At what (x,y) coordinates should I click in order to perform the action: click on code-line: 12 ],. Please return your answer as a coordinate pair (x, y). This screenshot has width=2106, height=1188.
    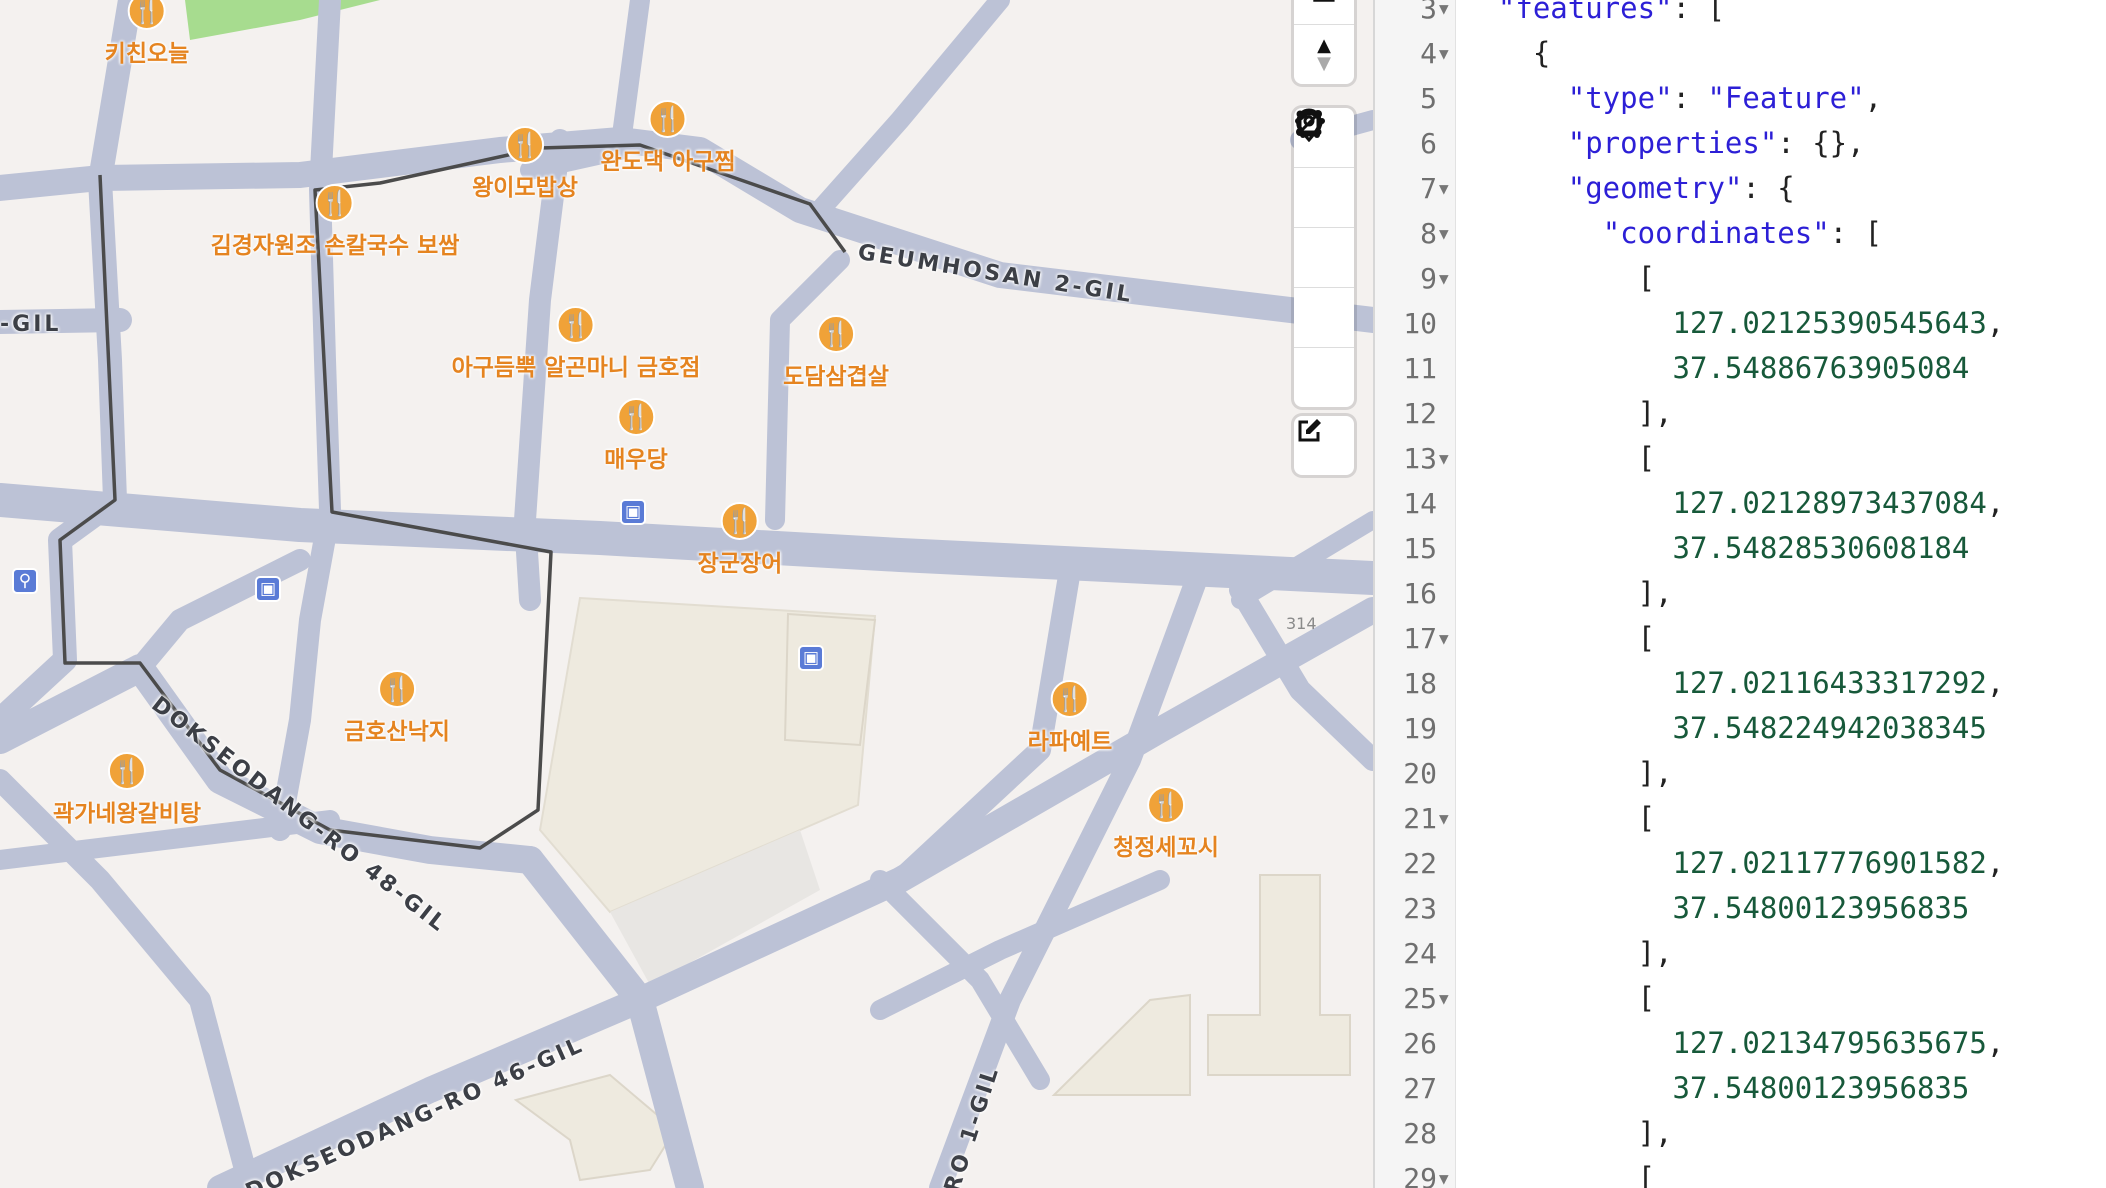
    Looking at the image, I should click on (1740, 413).